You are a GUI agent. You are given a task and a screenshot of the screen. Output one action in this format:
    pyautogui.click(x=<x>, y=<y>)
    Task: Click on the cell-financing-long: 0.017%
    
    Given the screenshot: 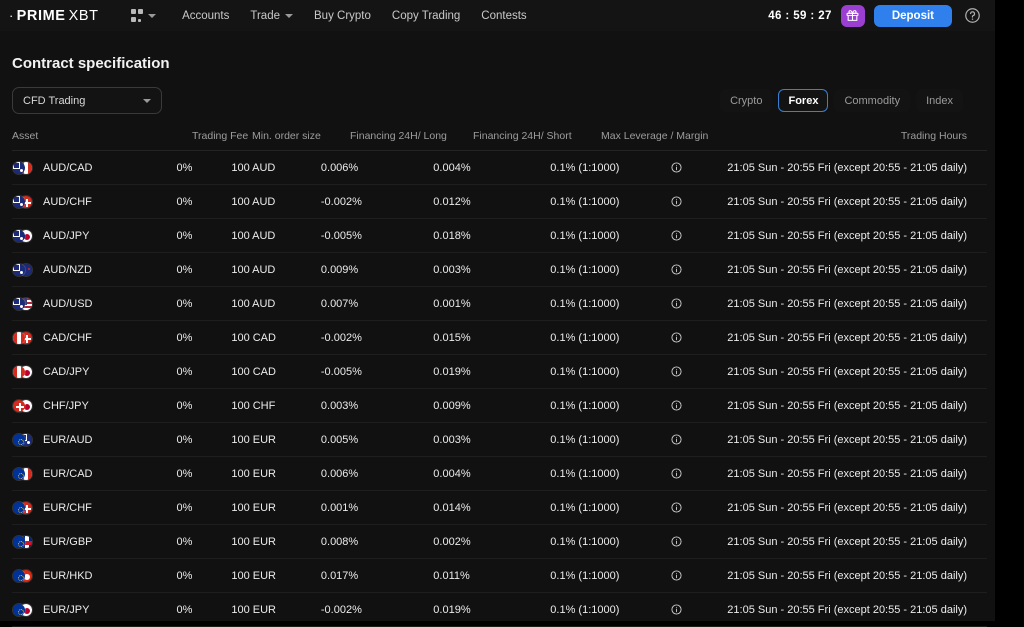 What is the action you would take?
    pyautogui.click(x=339, y=575)
    